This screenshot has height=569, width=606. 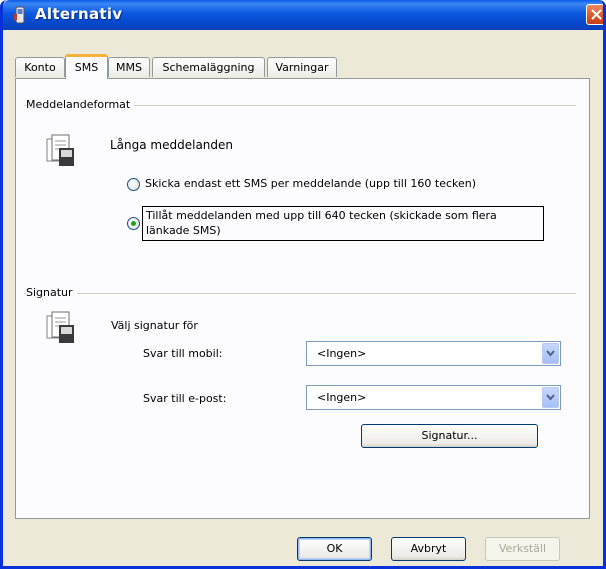 I want to click on choose-signature-heading: Välj signatur för, so click(x=154, y=325).